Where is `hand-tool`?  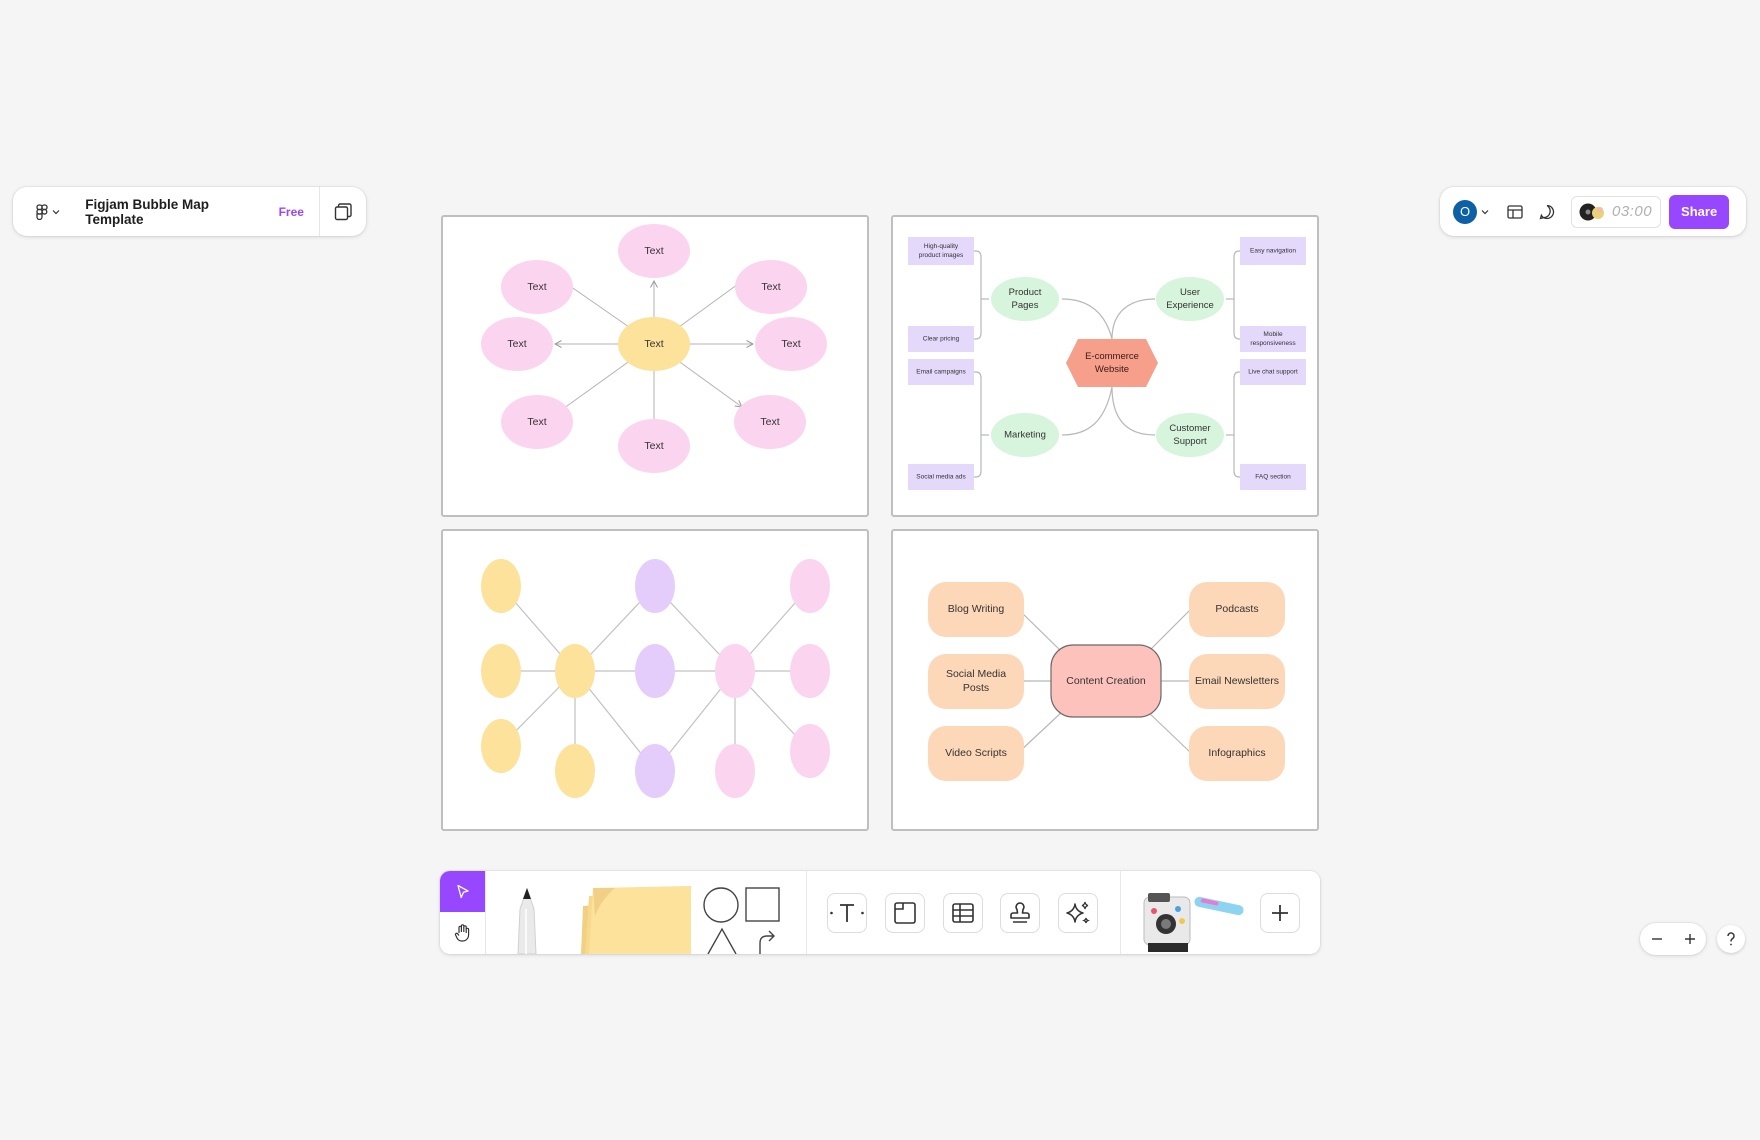
hand-tool is located at coordinates (462, 933).